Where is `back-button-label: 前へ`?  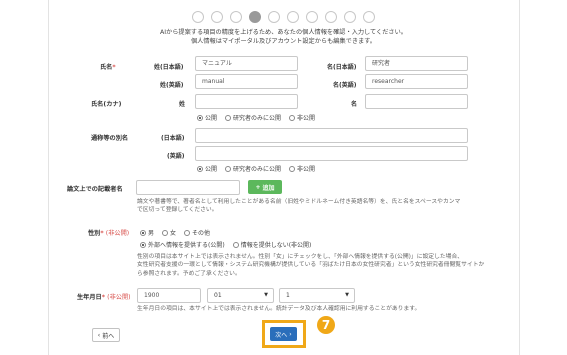
back-button-label: 前へ is located at coordinates (108, 336).